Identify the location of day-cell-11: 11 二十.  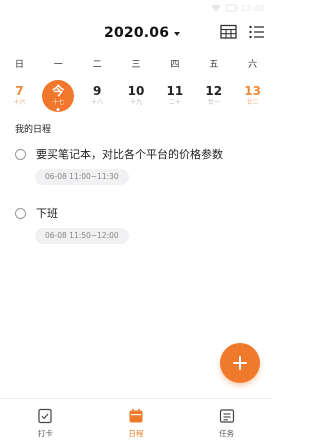
(174, 97).